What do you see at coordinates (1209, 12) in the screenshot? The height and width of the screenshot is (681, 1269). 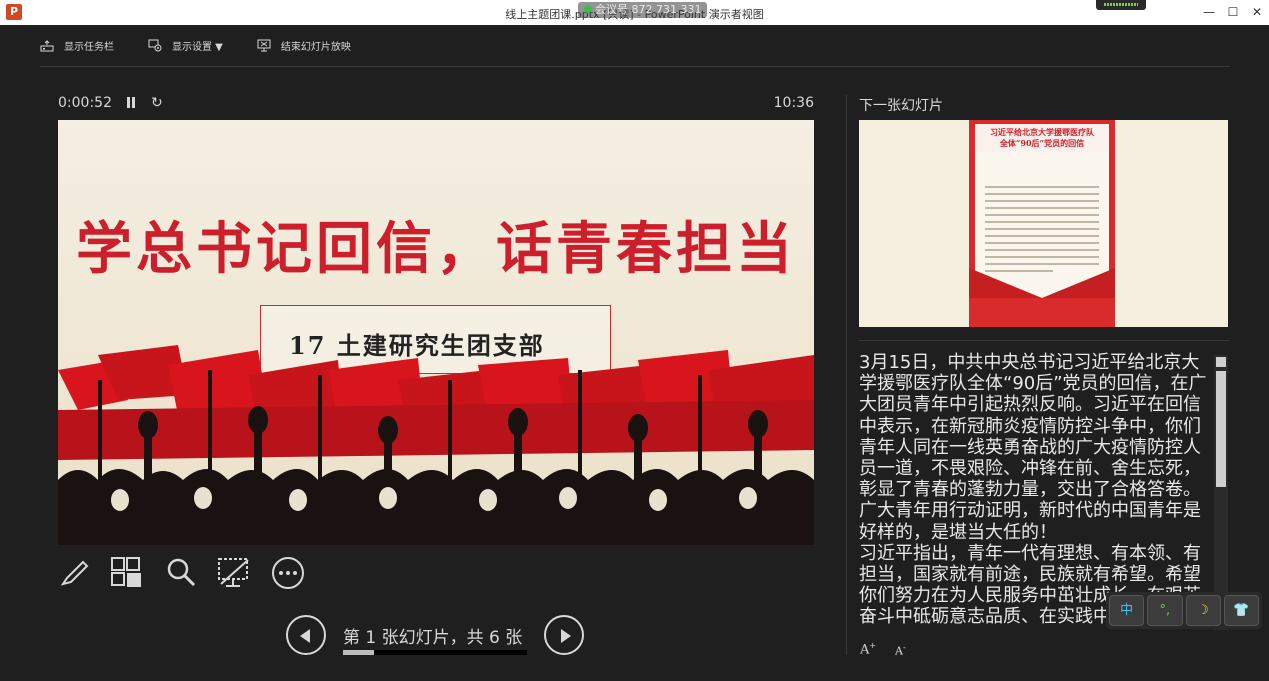 I see `minimize-button: —` at bounding box center [1209, 12].